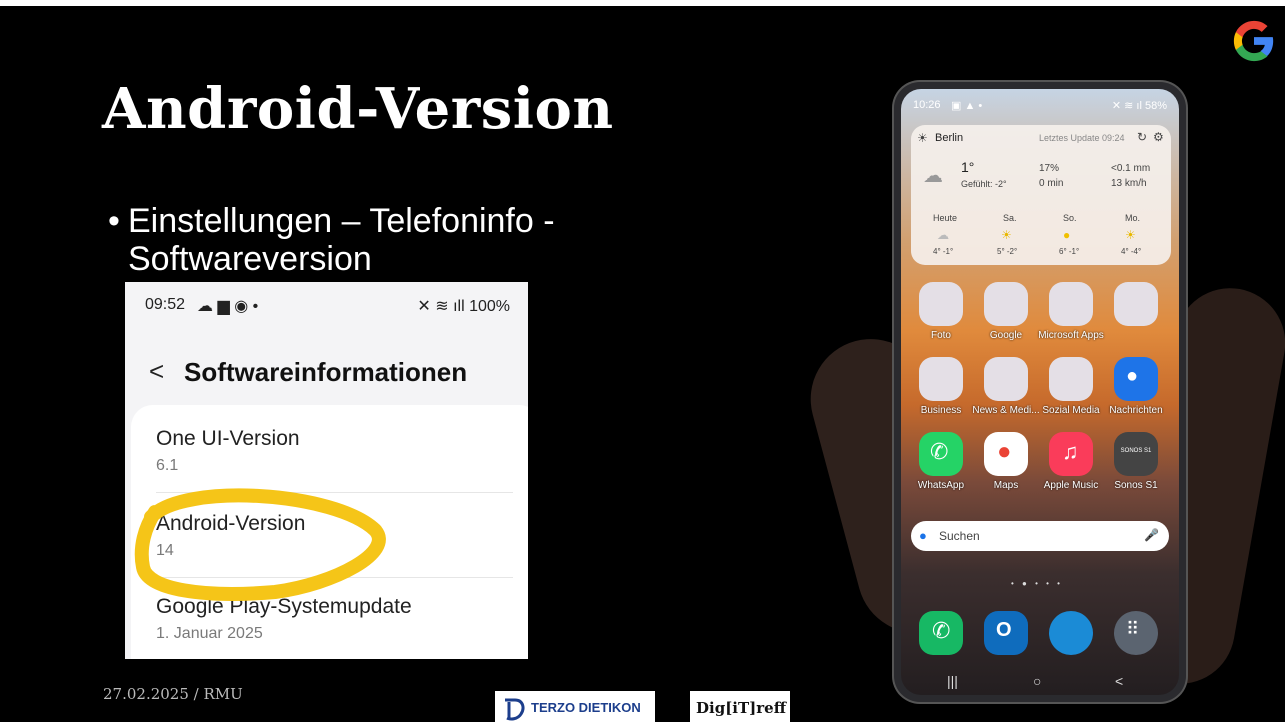  I want to click on app-drawer-icon: ⠿, so click(1136, 633).